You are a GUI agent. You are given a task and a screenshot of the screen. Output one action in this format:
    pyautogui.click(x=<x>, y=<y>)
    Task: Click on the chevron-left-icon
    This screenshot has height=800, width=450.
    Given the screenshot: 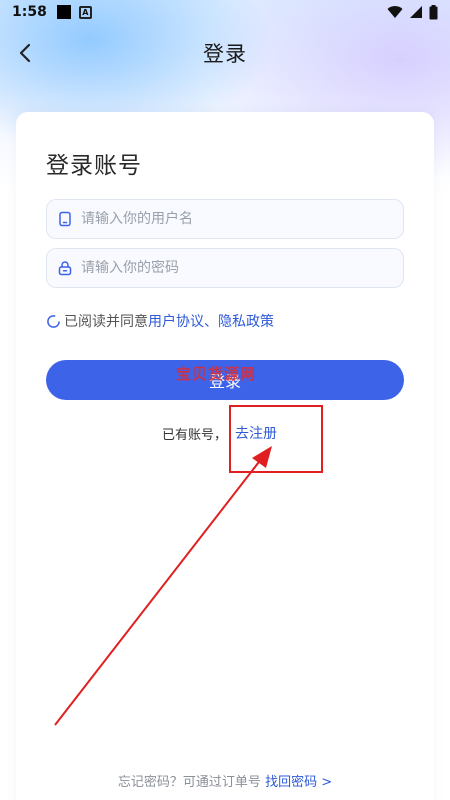 What is the action you would take?
    pyautogui.click(x=26, y=53)
    